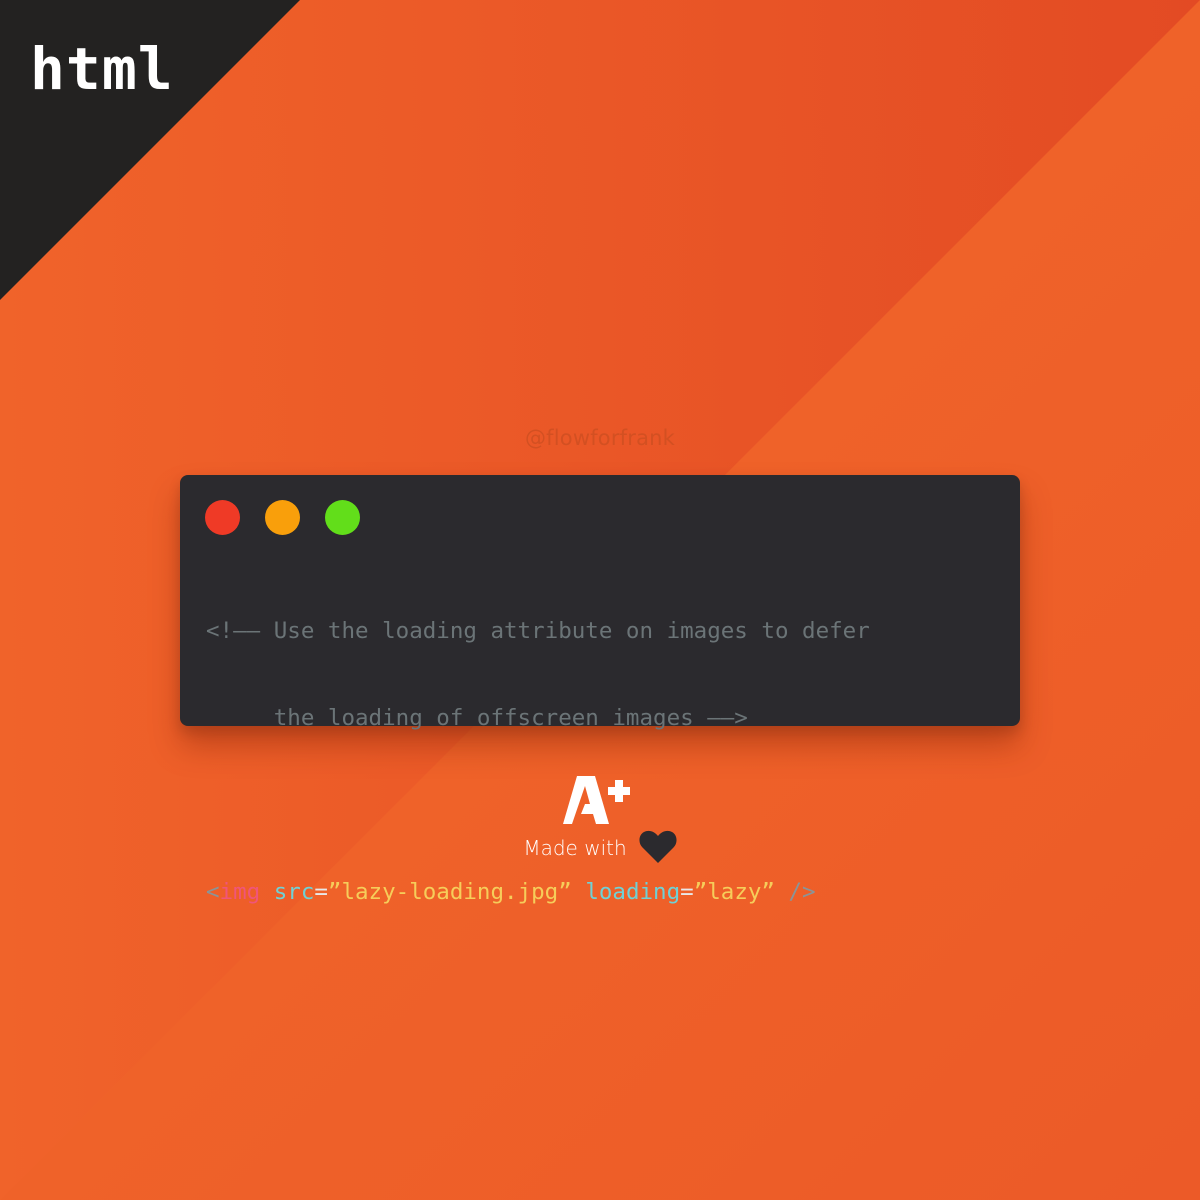  I want to click on tag-open-bracket: <, so click(213, 892).